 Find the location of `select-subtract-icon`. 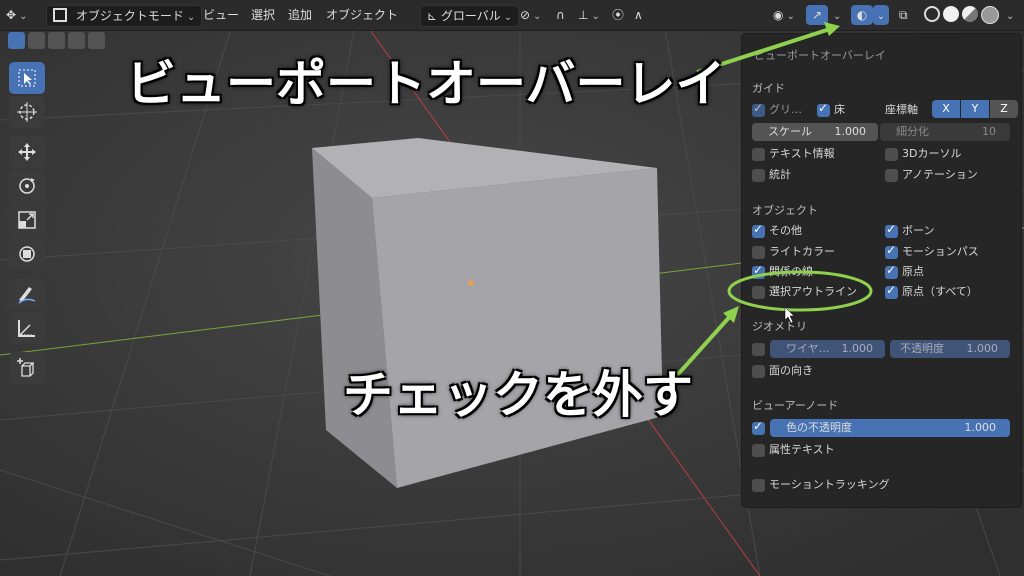

select-subtract-icon is located at coordinates (56, 40).